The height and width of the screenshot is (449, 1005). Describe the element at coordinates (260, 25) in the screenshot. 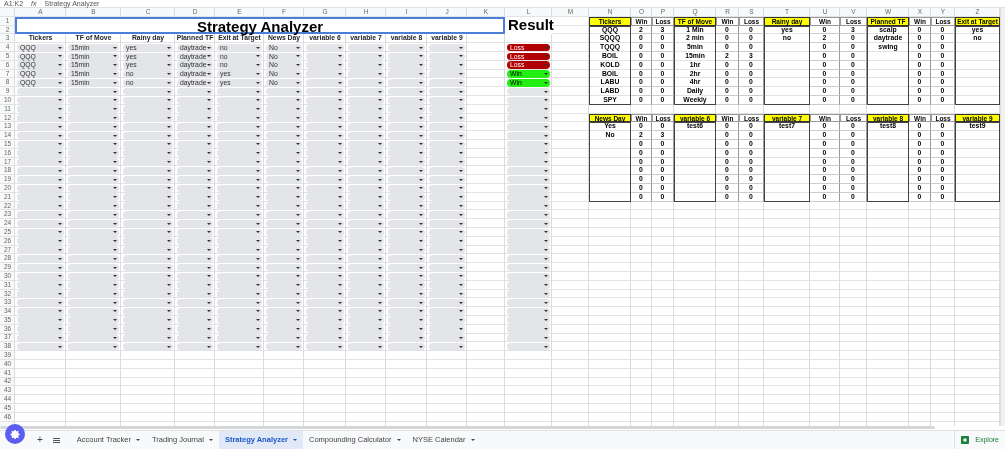

I see `sheet-title: Strategy Analyzer` at that location.